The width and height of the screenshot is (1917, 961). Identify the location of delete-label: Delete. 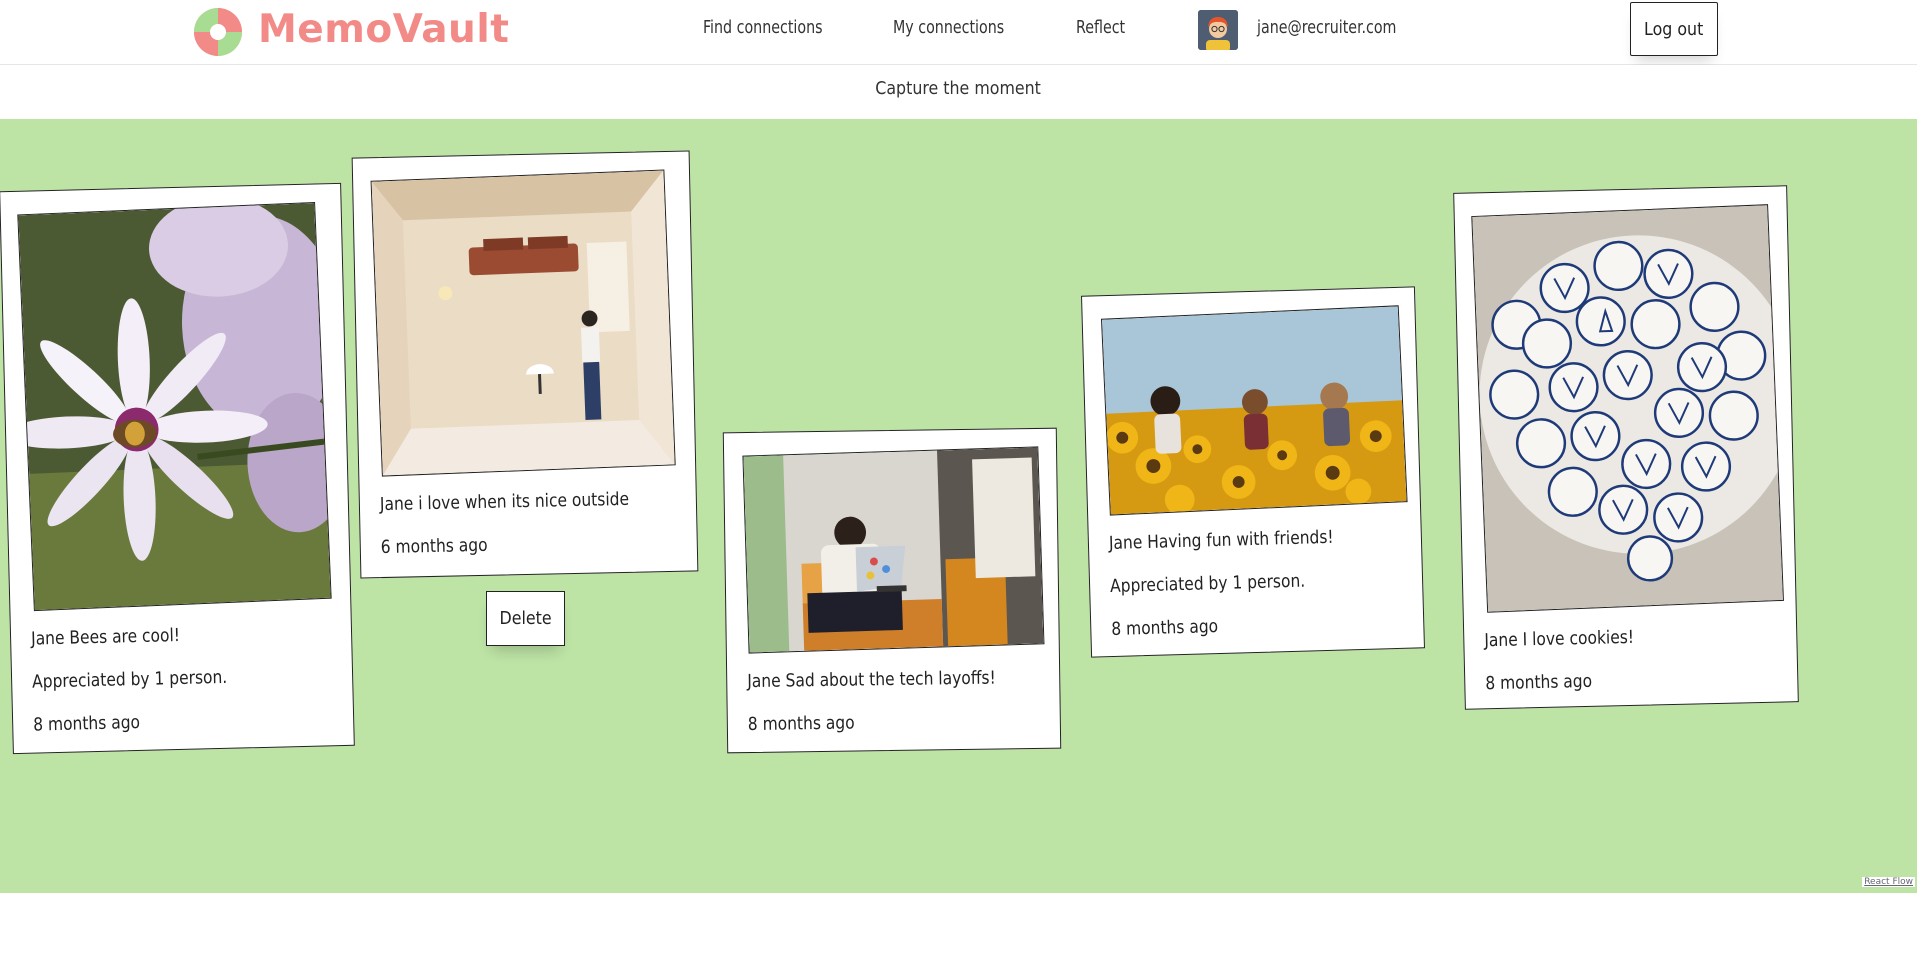
(525, 618).